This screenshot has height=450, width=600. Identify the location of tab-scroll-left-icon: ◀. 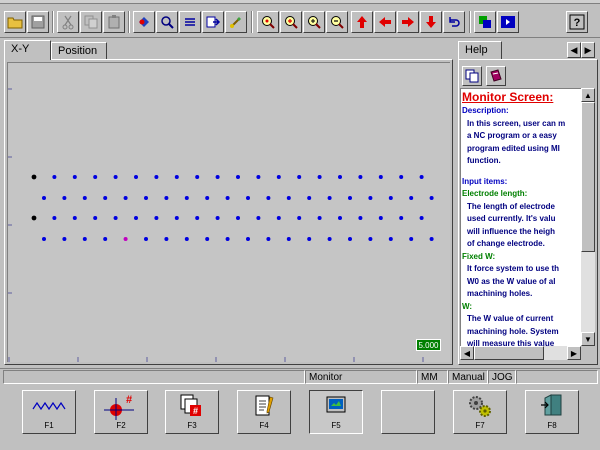
(574, 50).